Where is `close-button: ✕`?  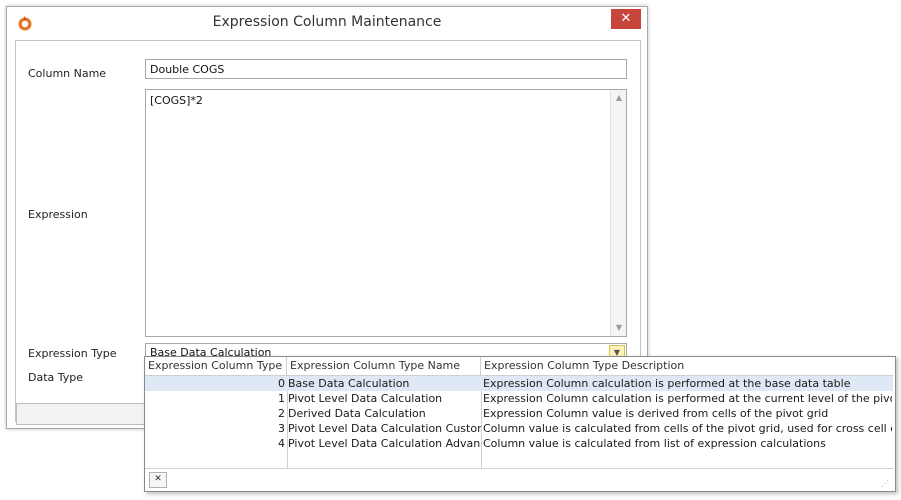 close-button: ✕ is located at coordinates (626, 19).